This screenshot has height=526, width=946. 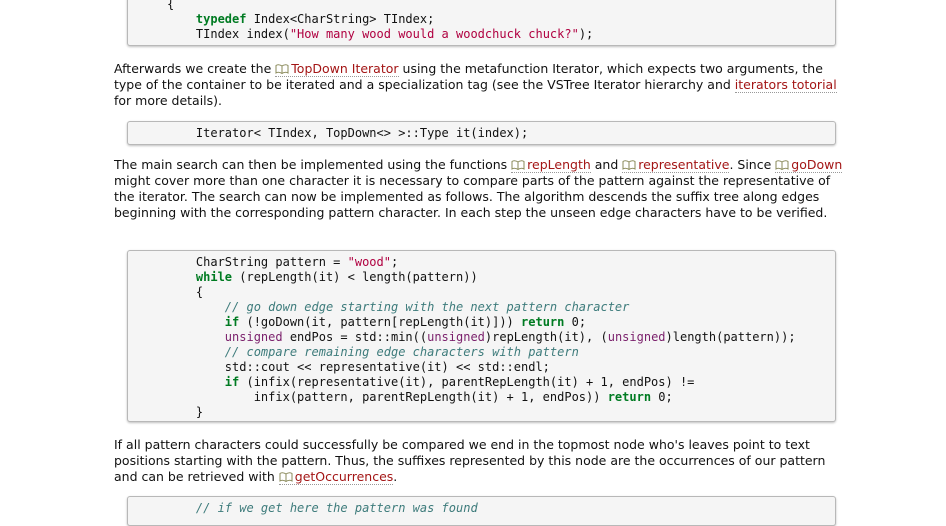 I want to click on code-token: ;, so click(x=394, y=262).